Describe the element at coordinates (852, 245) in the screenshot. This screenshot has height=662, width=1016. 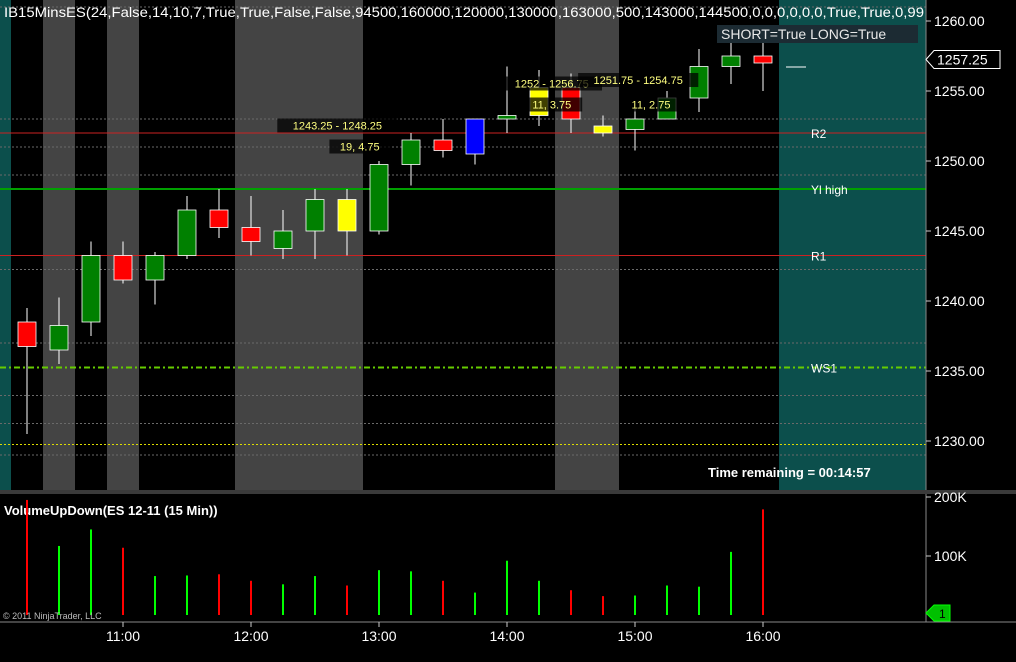
I see `future-area` at that location.